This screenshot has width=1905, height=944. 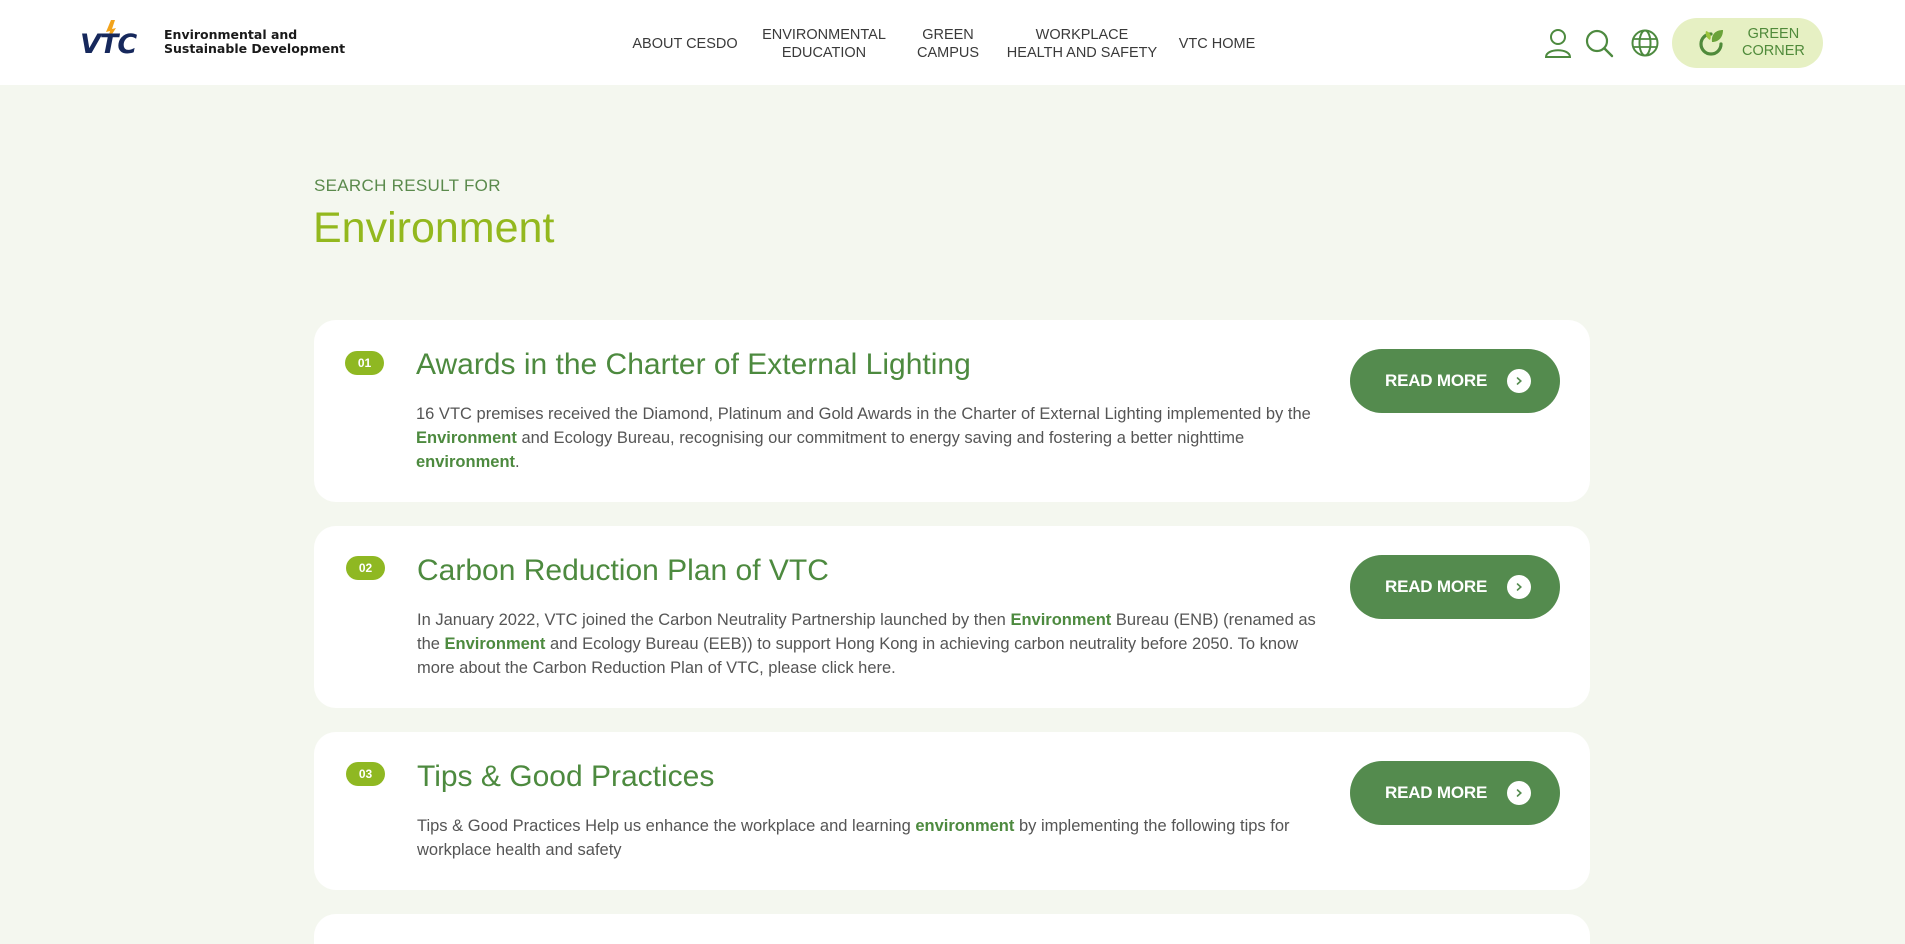 I want to click on globe-icon, so click(x=1645, y=43).